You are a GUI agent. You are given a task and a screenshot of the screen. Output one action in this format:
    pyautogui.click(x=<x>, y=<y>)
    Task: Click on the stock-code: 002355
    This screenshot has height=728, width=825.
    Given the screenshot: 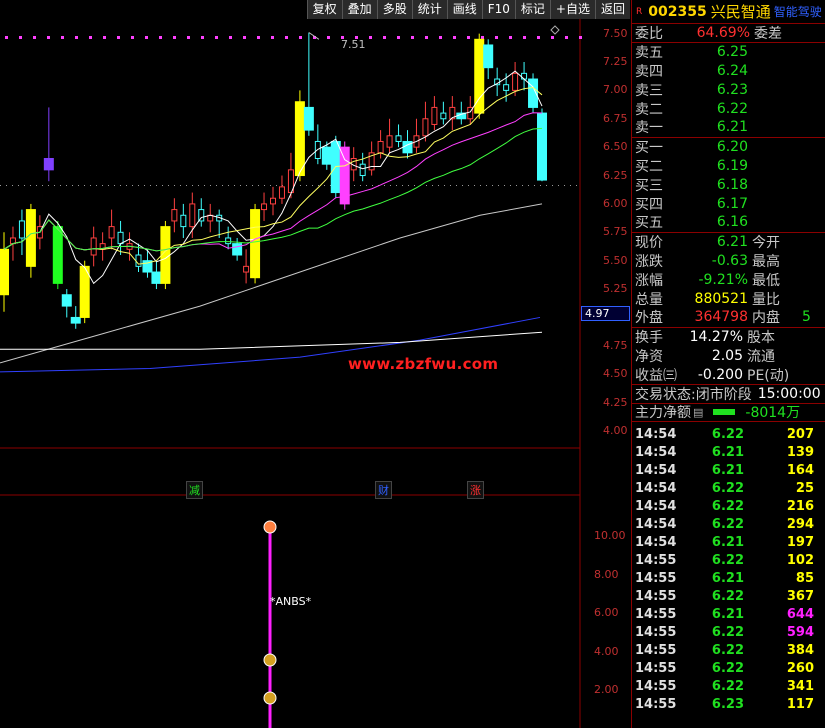 What is the action you would take?
    pyautogui.click(x=677, y=12)
    